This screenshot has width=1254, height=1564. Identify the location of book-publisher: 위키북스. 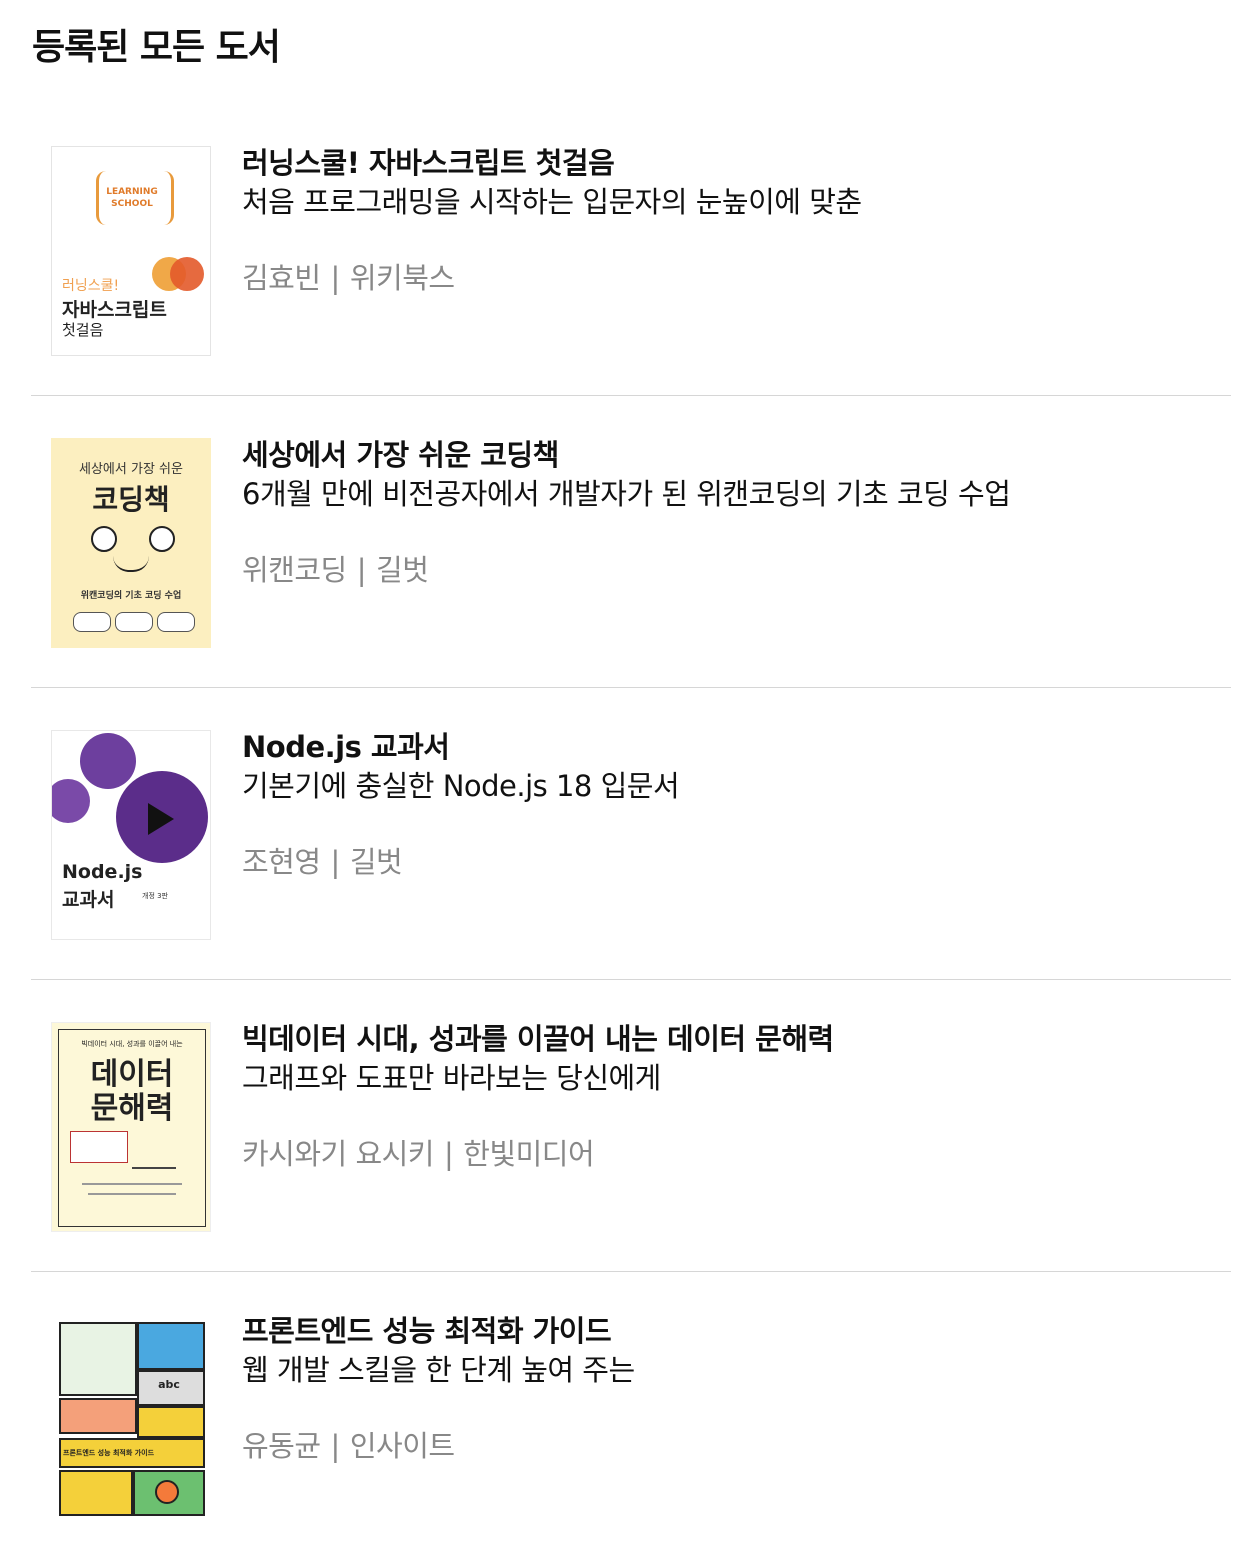
(402, 278).